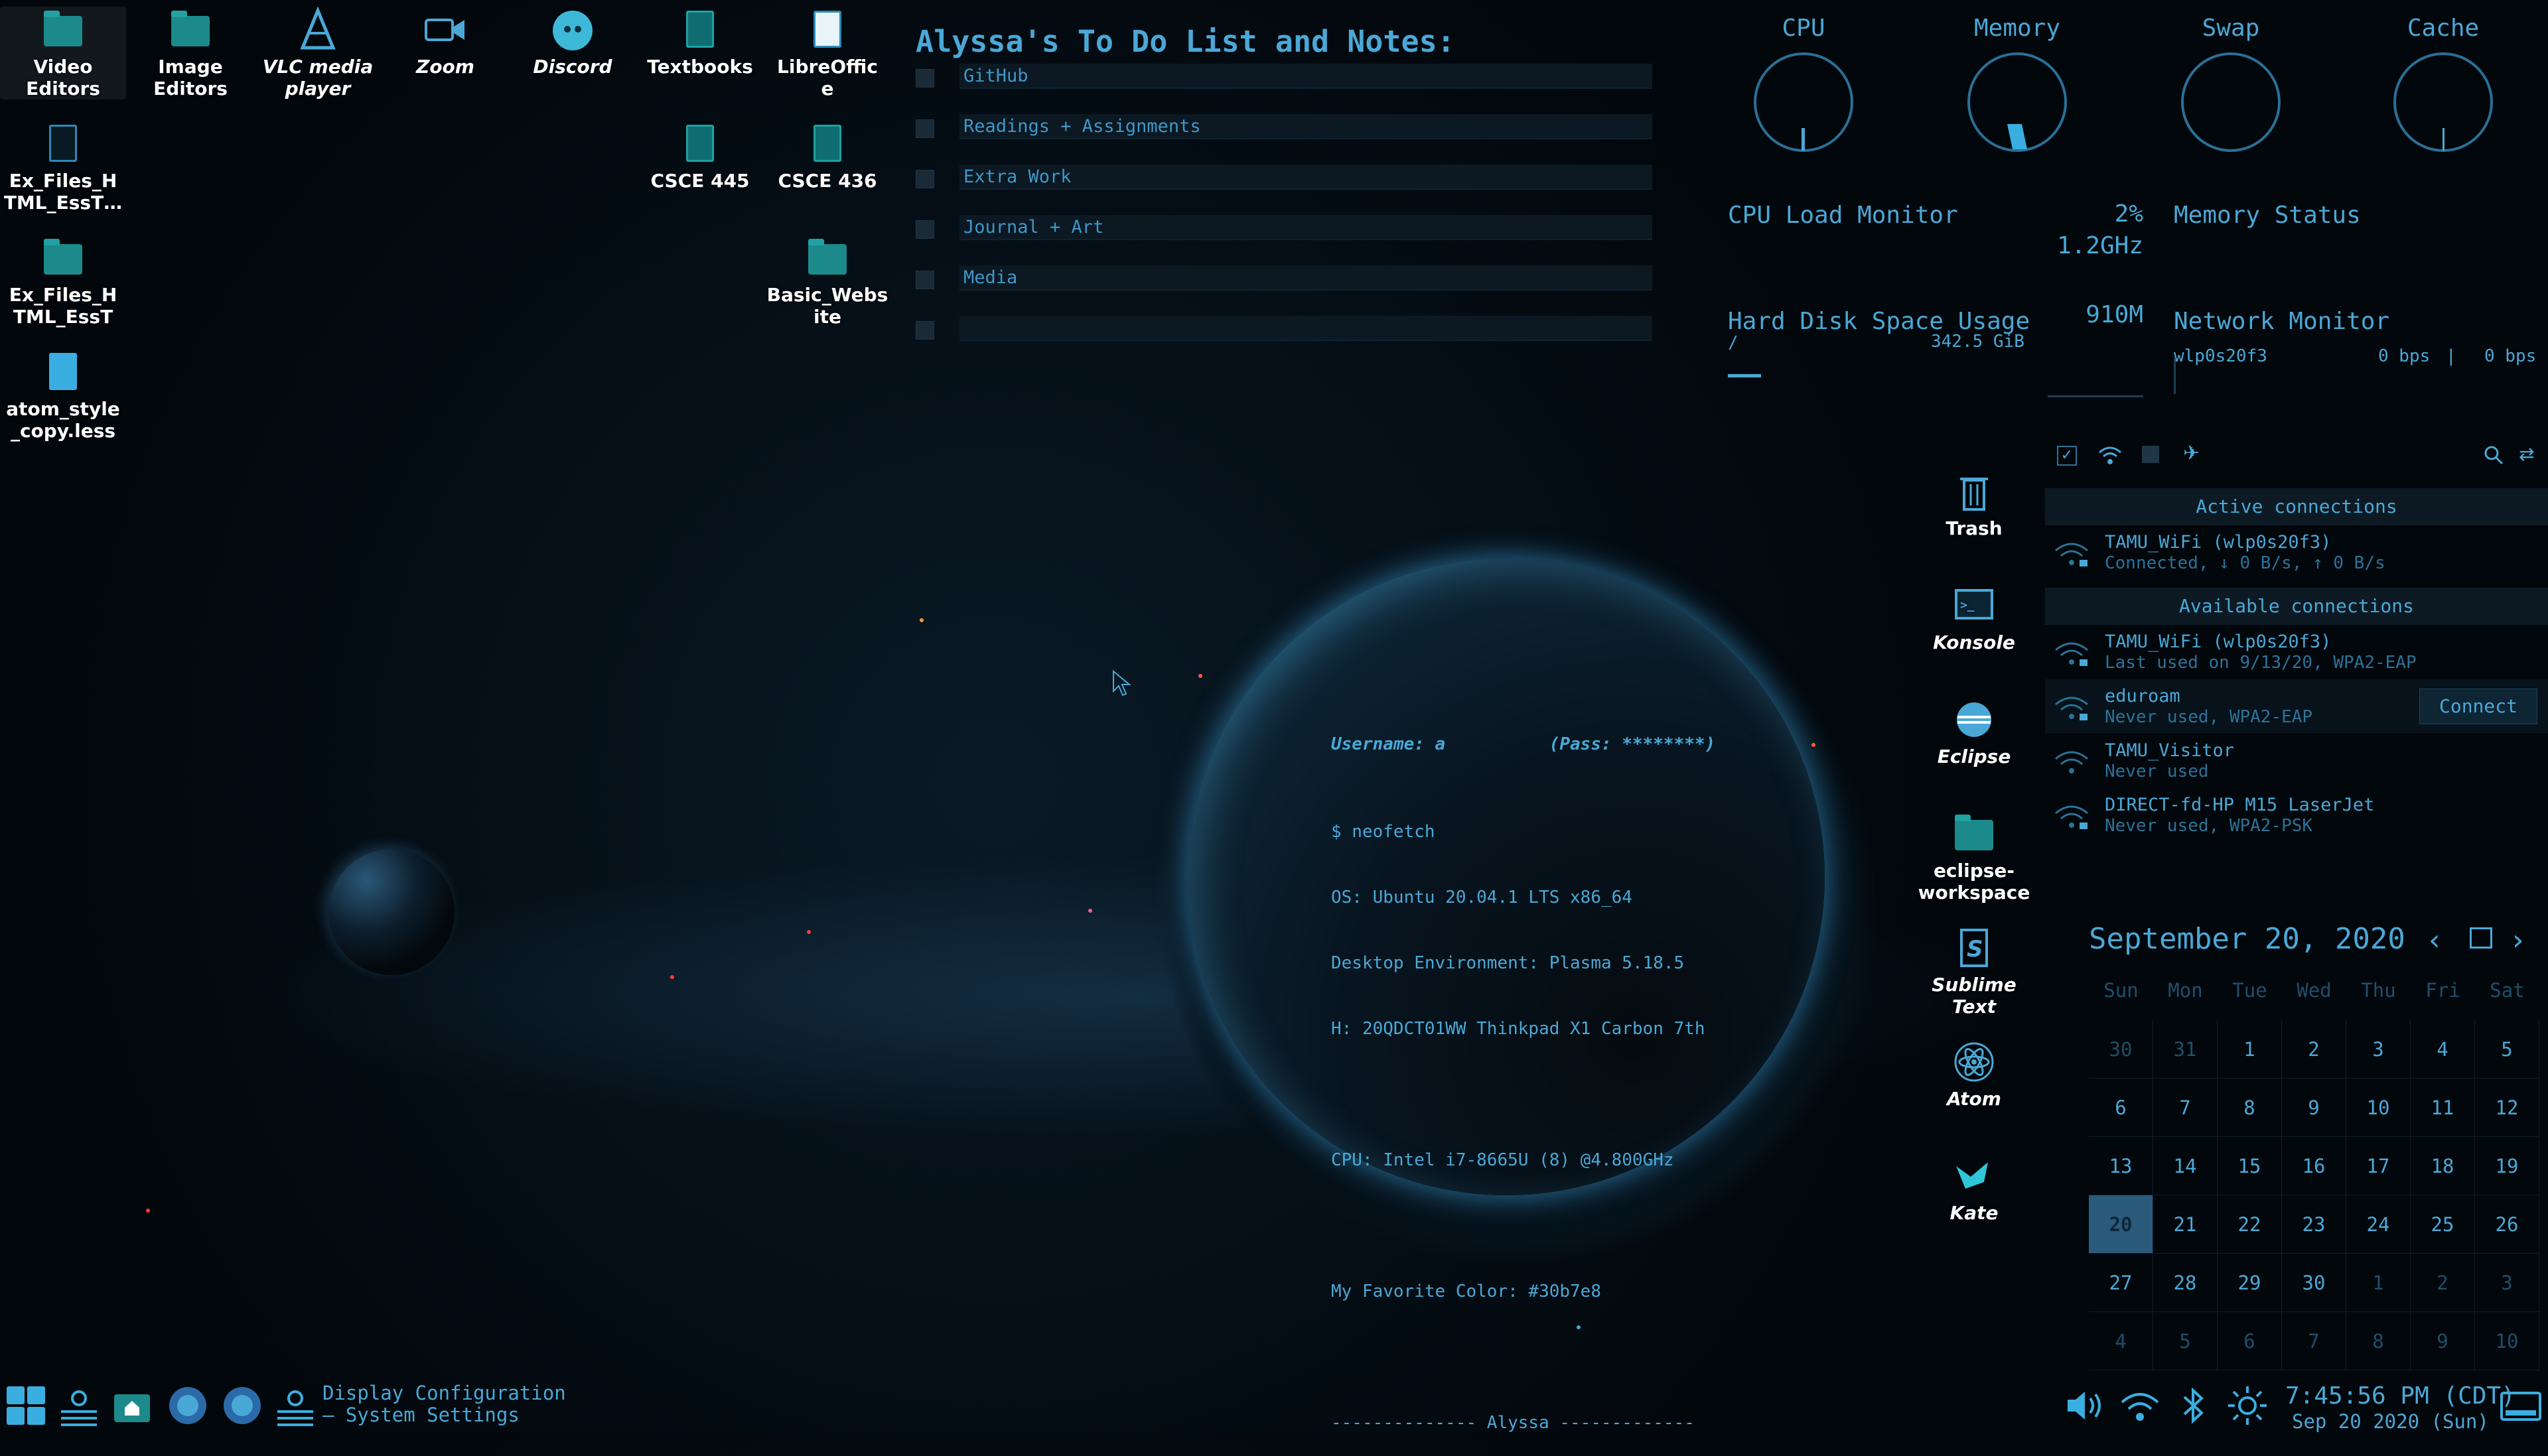 The image size is (2548, 1456). I want to click on volume-icon, so click(2084, 1405).